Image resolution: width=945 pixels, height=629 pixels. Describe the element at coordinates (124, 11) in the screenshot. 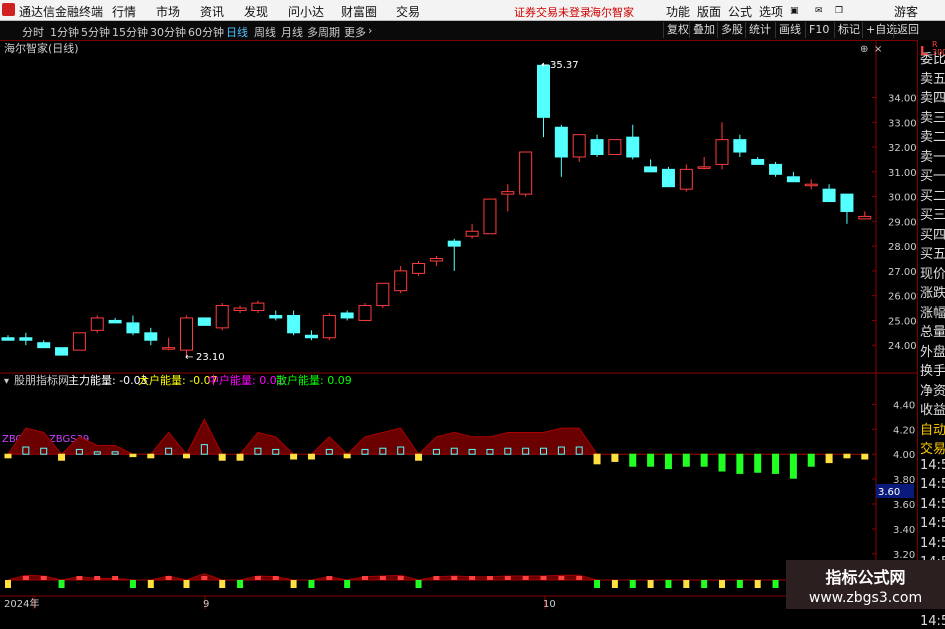

I see `menu-hangqing: 行情` at that location.